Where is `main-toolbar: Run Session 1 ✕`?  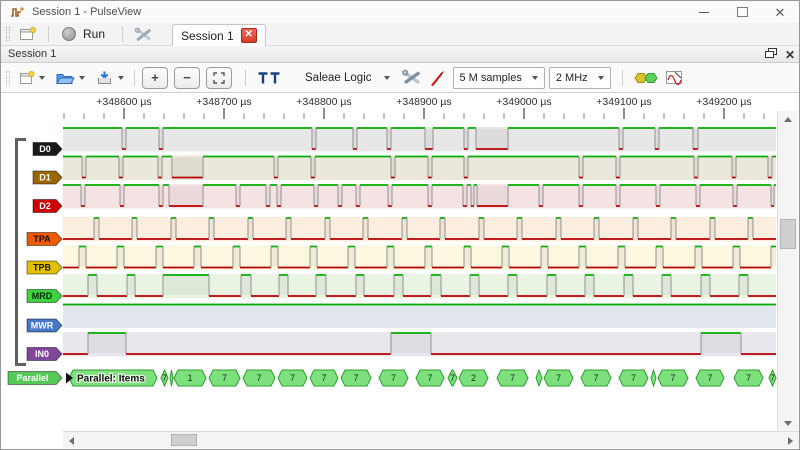 main-toolbar: Run Session 1 ✕ is located at coordinates (400, 35).